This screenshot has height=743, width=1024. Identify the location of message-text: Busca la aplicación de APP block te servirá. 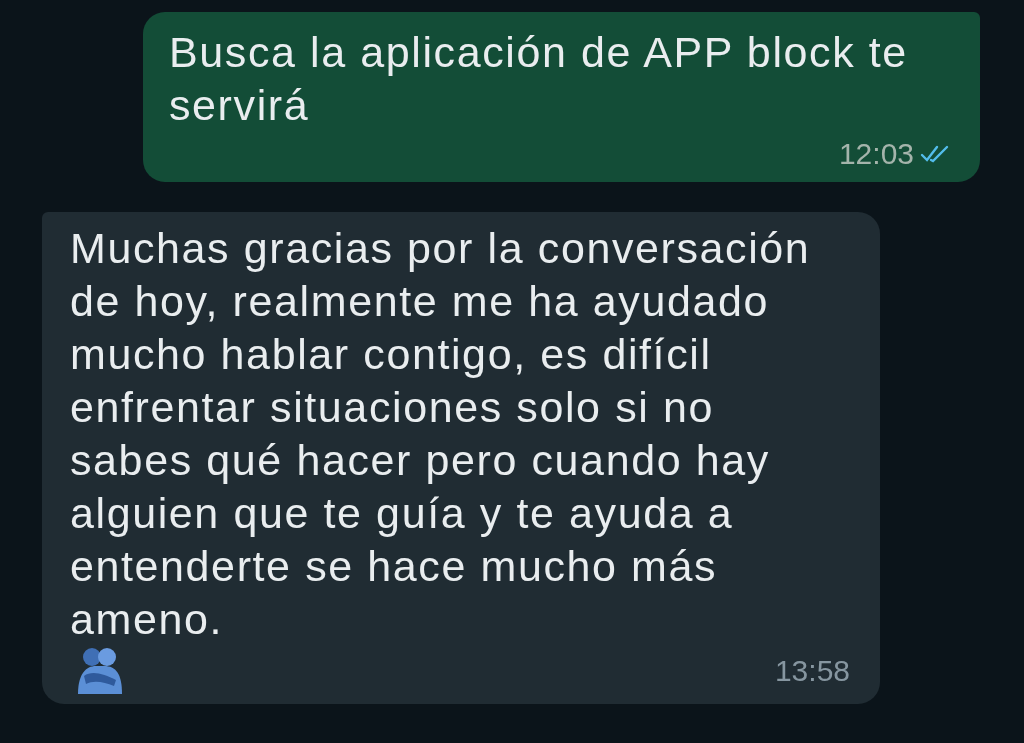
(539, 79).